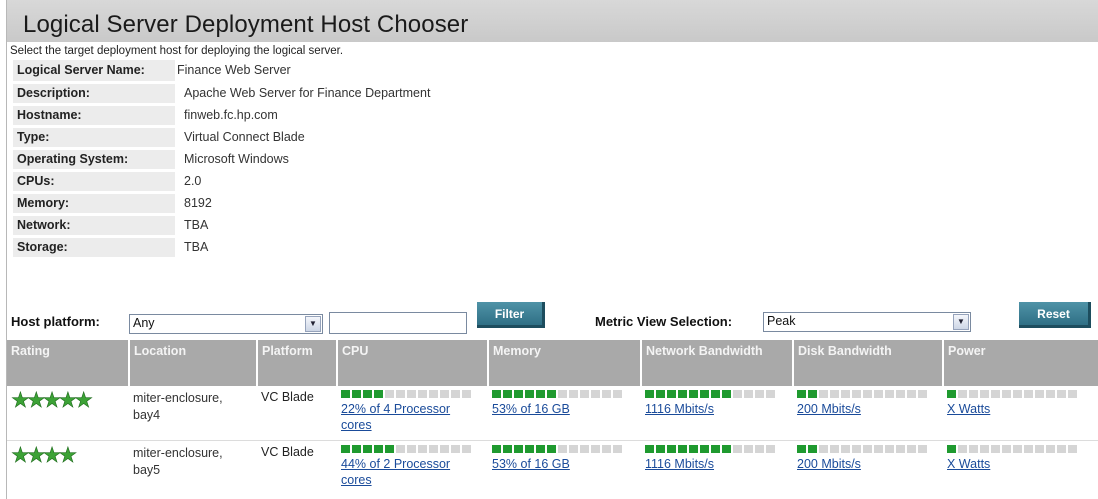 The image size is (1098, 499). I want to click on info-label: Memory:, so click(94, 204).